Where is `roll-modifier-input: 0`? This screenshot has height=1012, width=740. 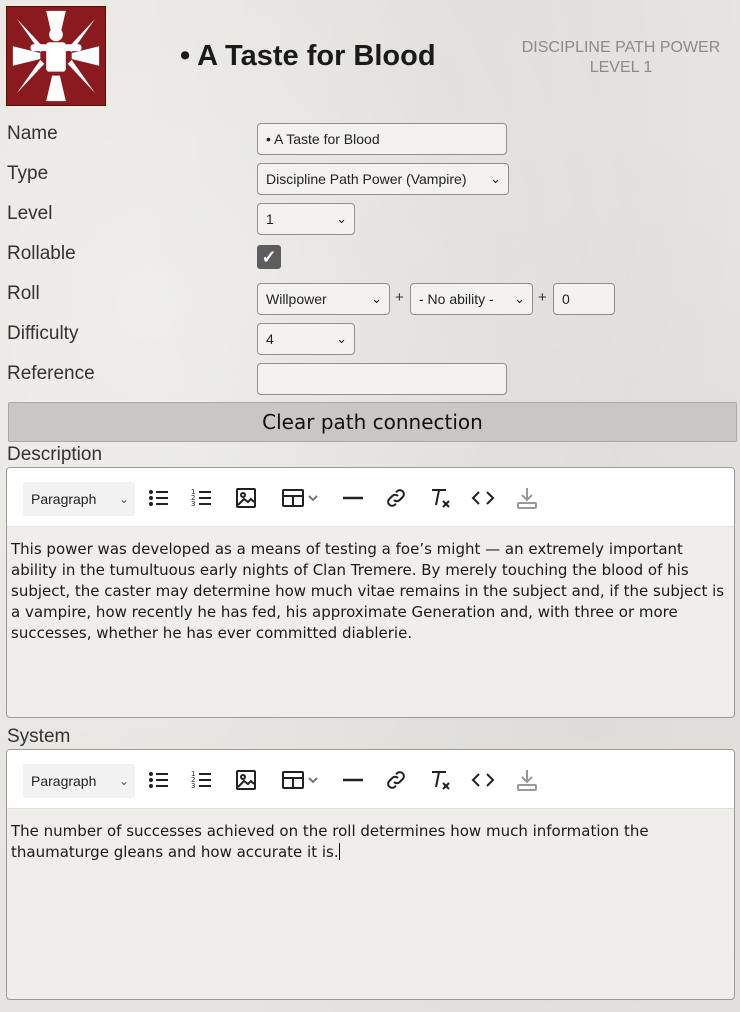
roll-modifier-input: 0 is located at coordinates (584, 299).